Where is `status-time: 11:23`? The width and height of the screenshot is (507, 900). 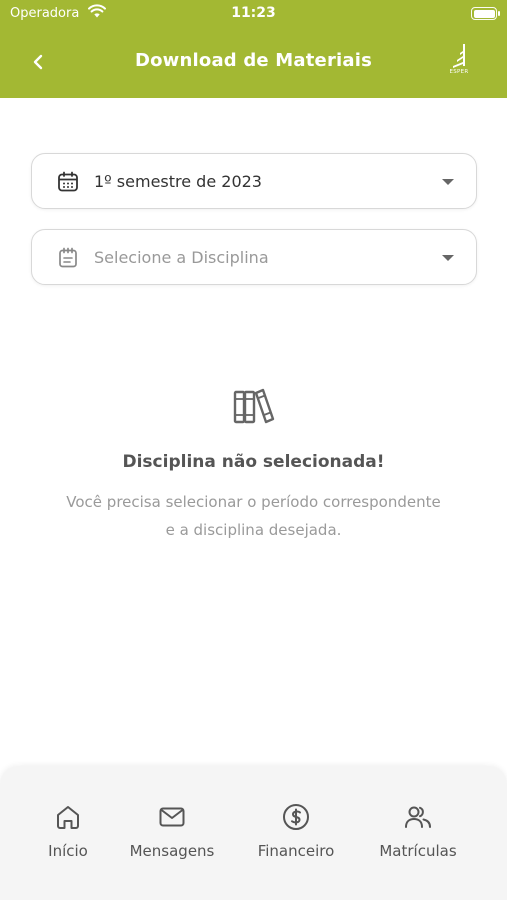 status-time: 11:23 is located at coordinates (253, 13).